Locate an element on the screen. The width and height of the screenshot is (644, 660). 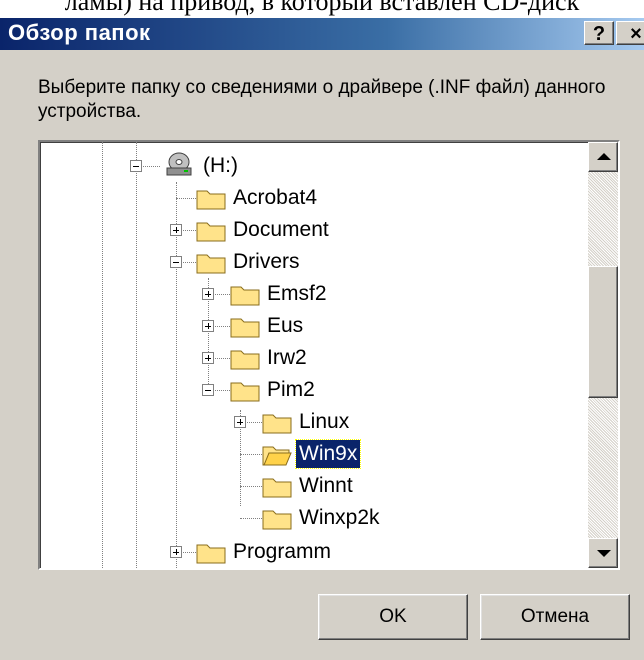
cancel-button: Отмена is located at coordinates (555, 617).